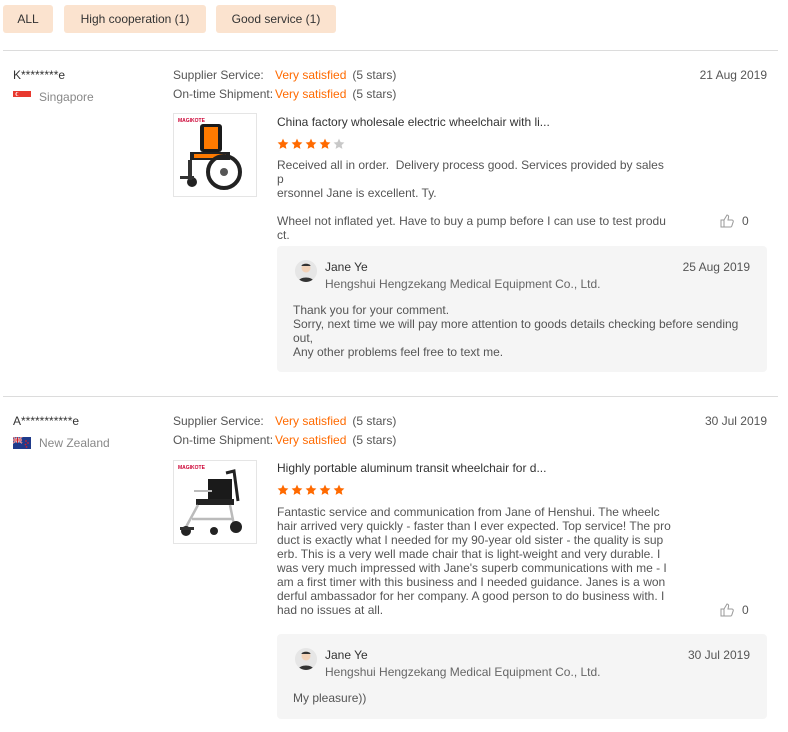 Image resolution: width=788 pixels, height=732 pixels. I want to click on transit-wheelchair-image: MAGIKOTE, so click(215, 502).